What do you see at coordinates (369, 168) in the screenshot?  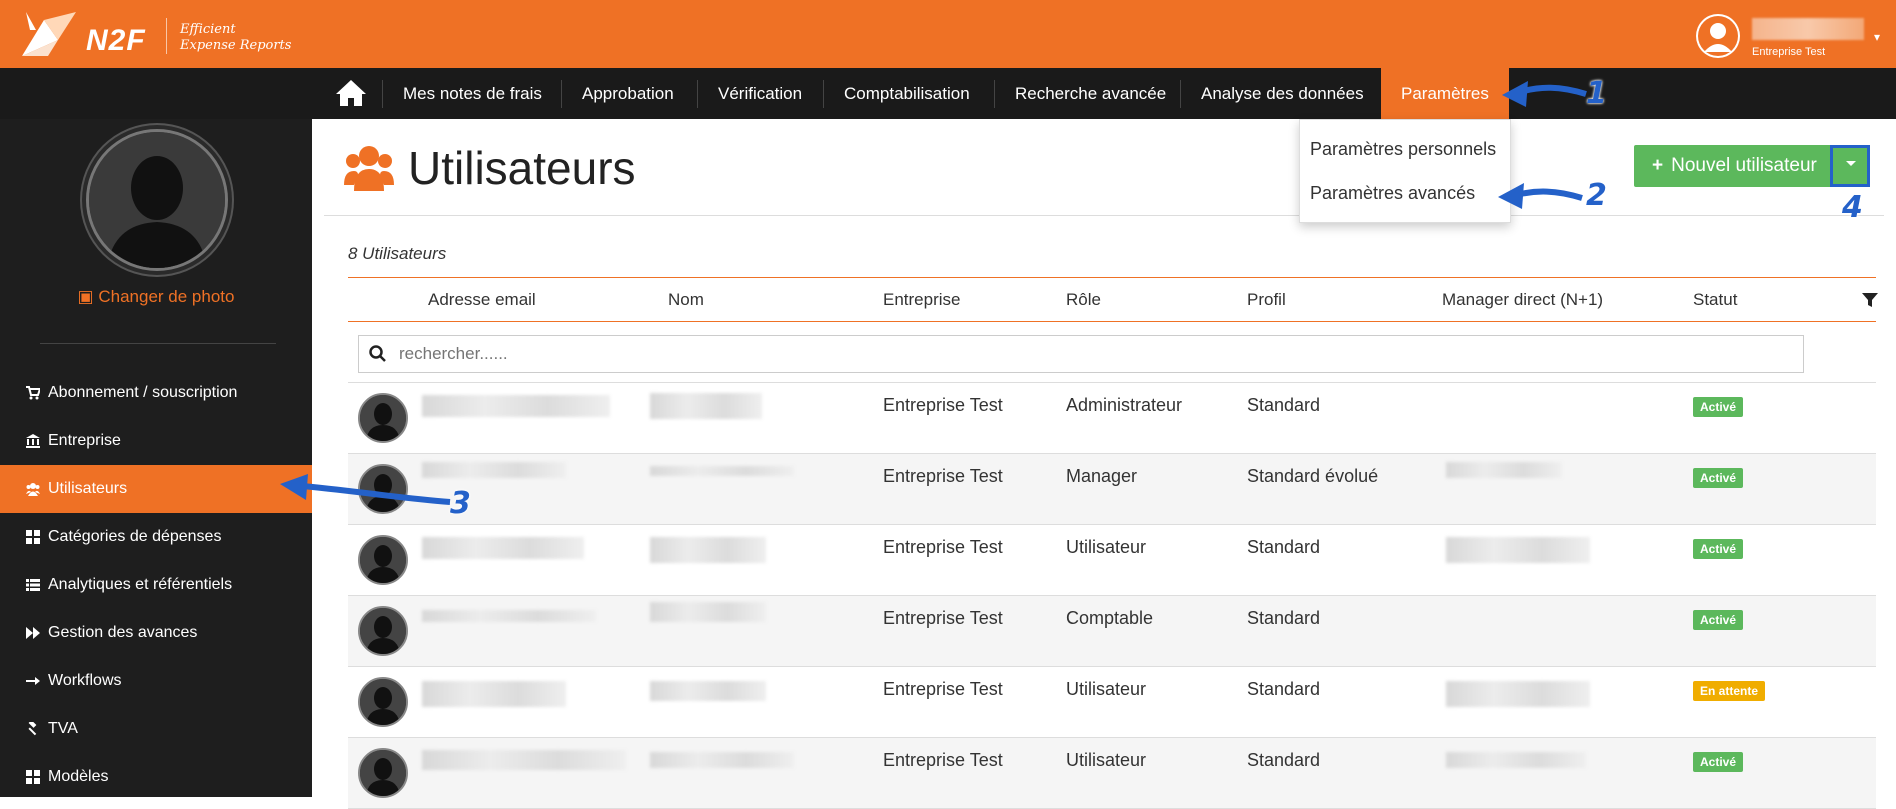 I see `users-icon` at bounding box center [369, 168].